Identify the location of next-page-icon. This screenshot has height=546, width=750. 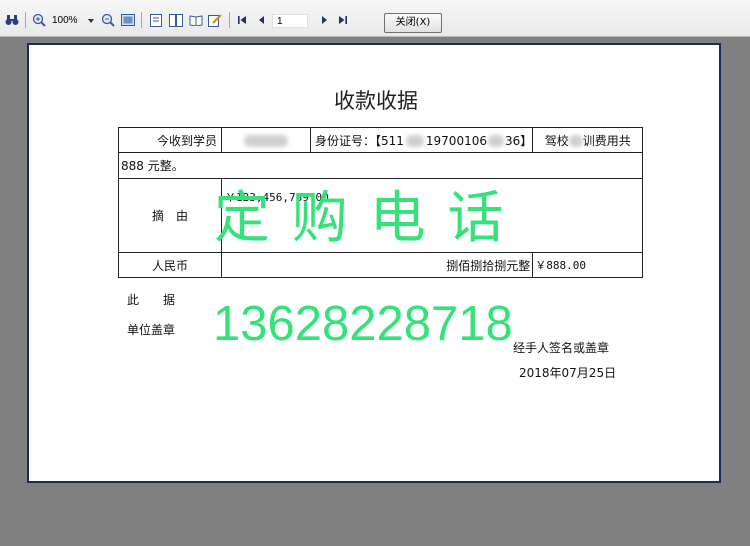
(324, 20).